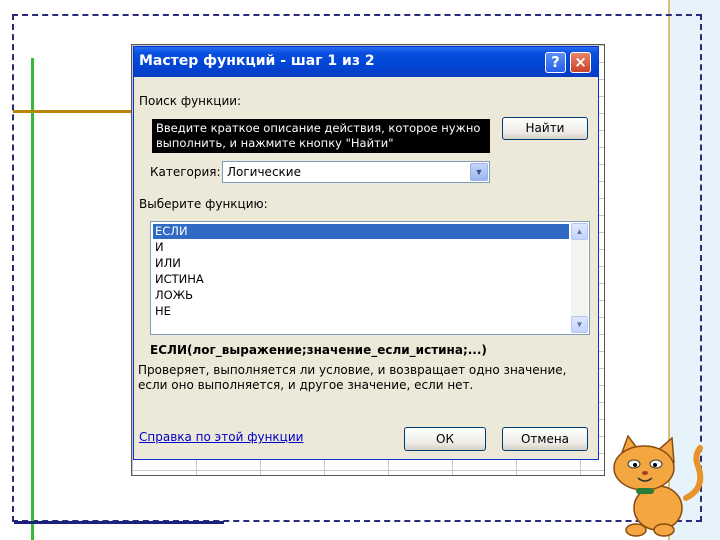 The image size is (720, 540). Describe the element at coordinates (545, 128) in the screenshot. I see `find-button: Найти` at that location.